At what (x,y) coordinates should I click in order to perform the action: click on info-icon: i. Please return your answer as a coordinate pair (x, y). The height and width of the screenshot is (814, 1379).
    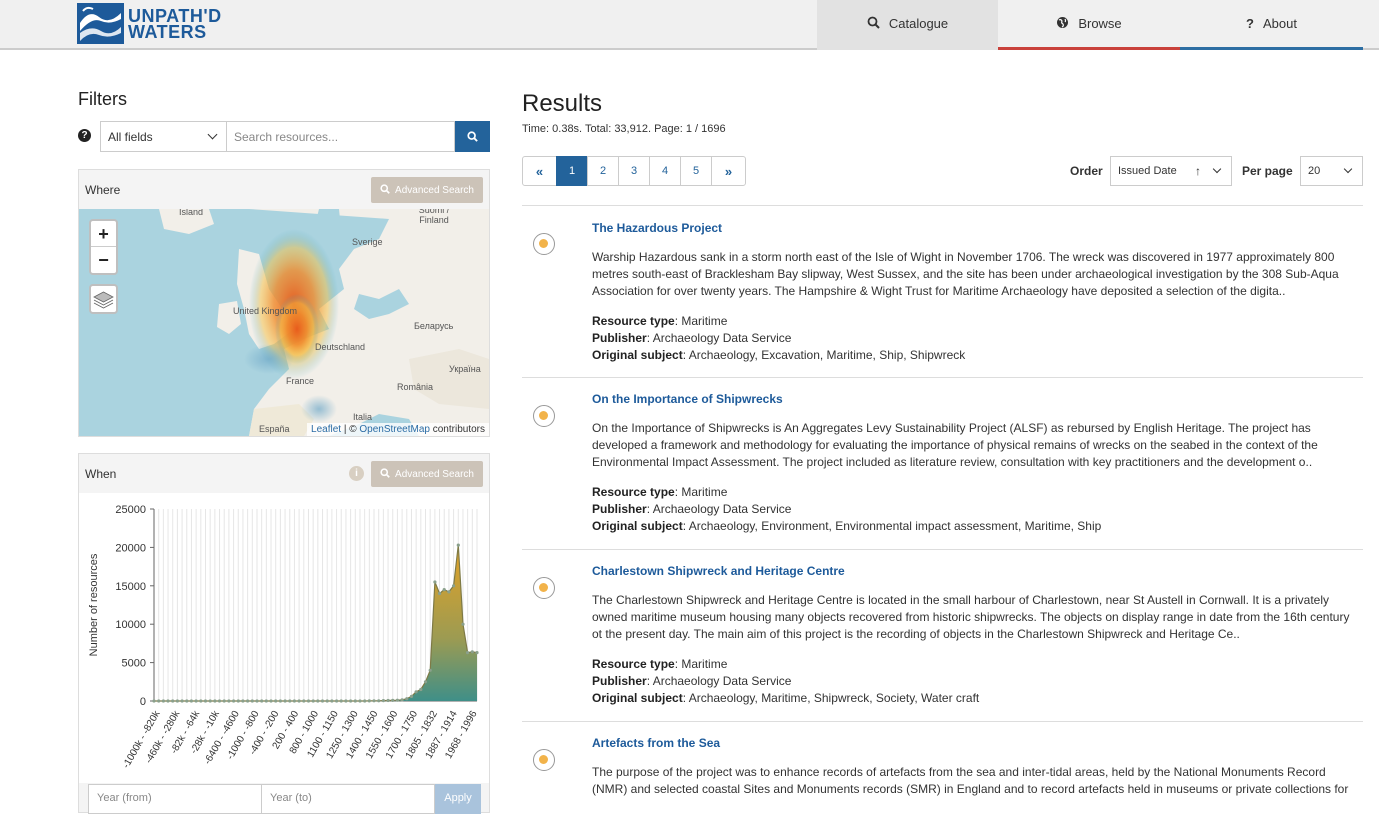
    Looking at the image, I should click on (356, 473).